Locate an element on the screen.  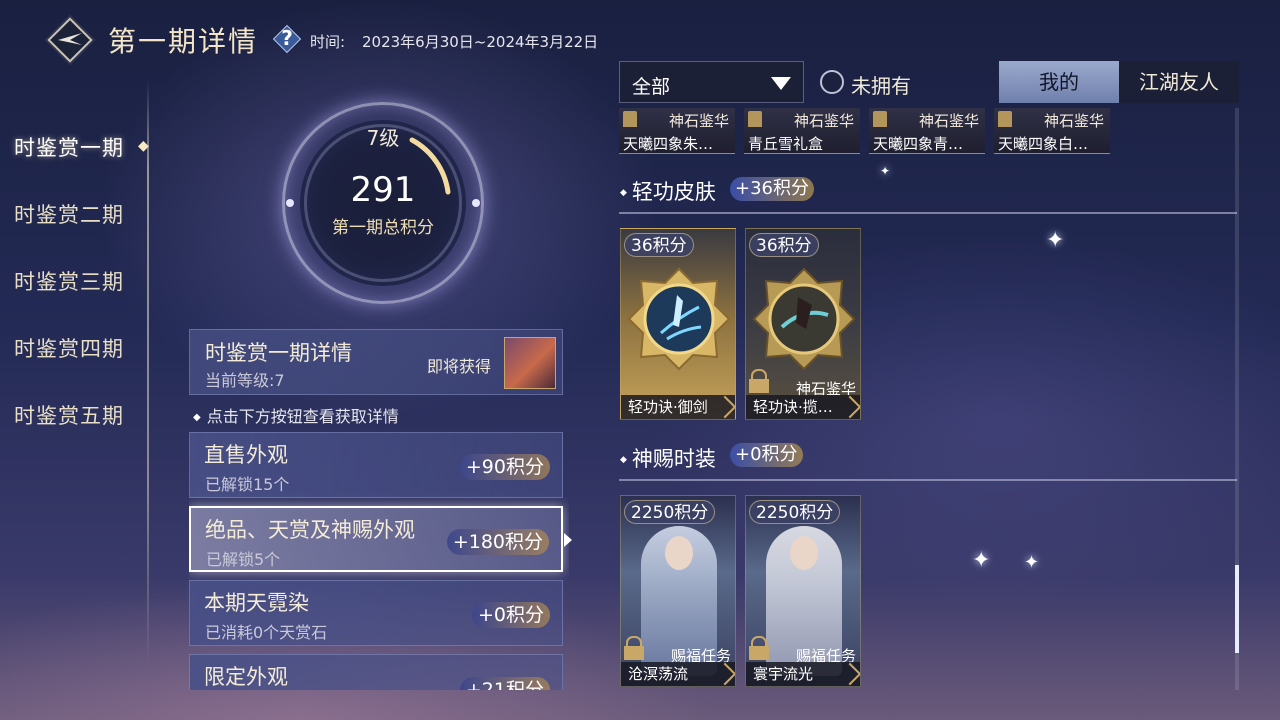
help-icon: ? is located at coordinates (287, 39).